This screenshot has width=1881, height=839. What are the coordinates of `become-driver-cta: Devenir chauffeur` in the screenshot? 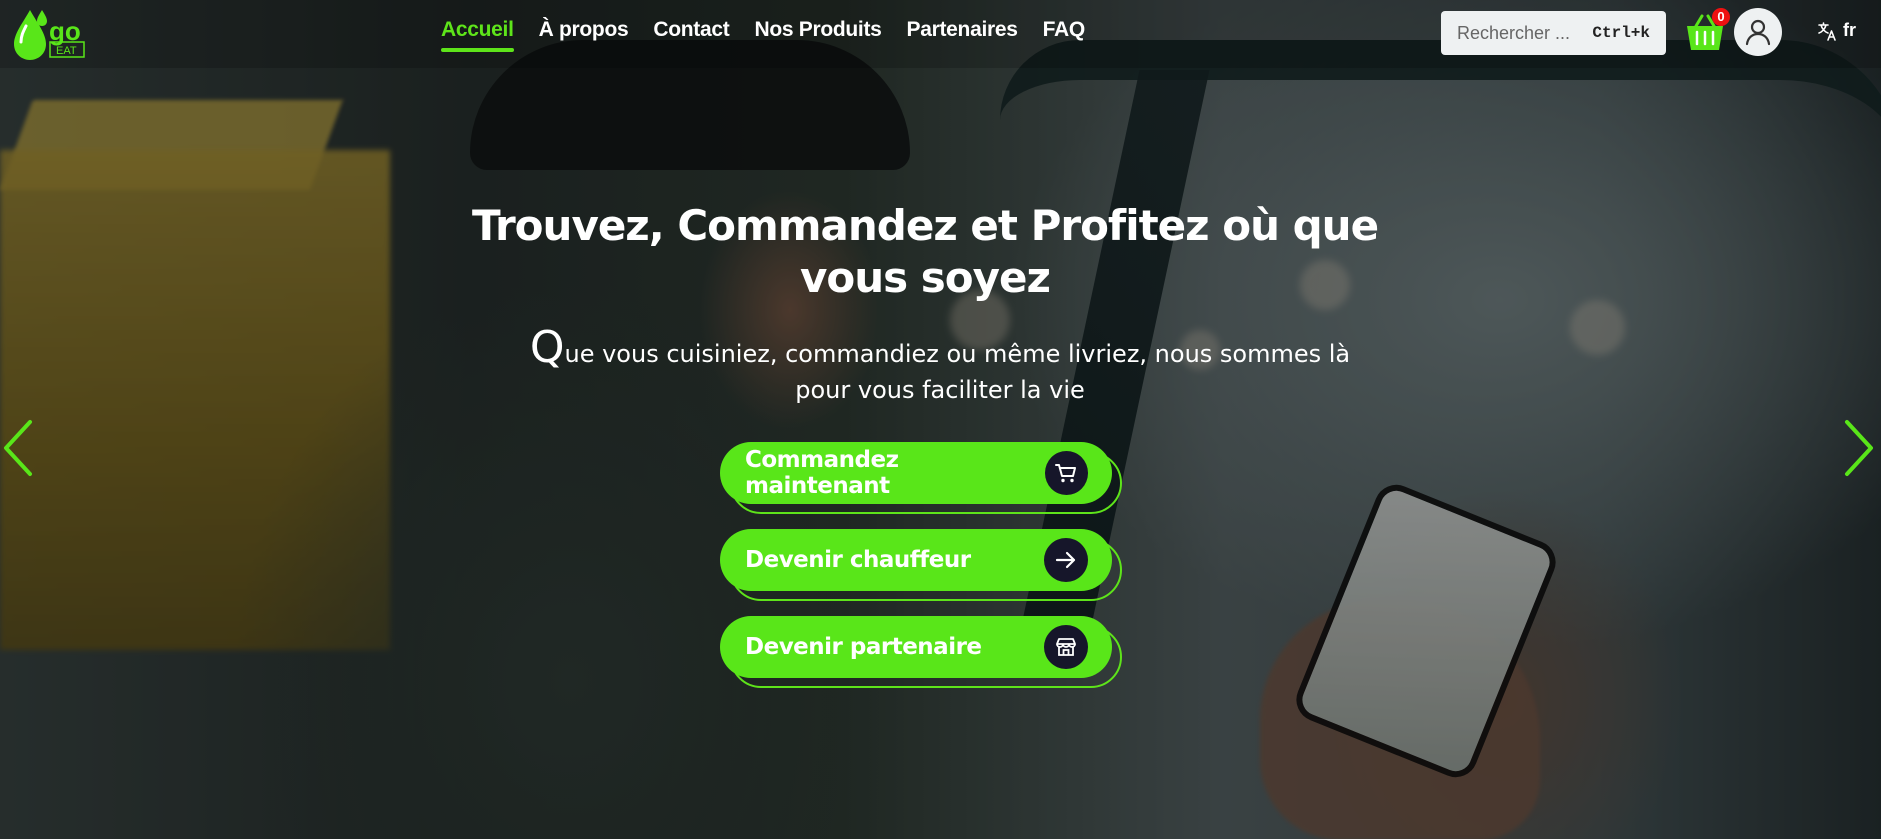 It's located at (921, 565).